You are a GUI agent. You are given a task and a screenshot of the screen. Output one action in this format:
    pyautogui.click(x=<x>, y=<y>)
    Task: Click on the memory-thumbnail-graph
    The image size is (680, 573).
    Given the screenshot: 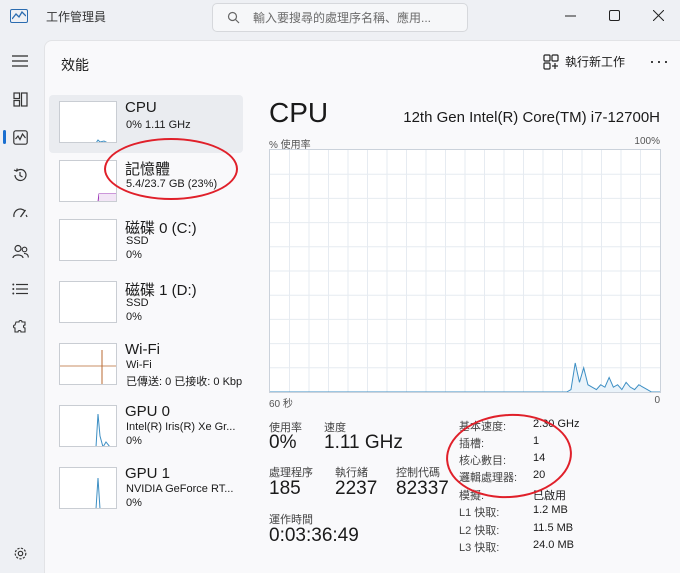 What is the action you would take?
    pyautogui.click(x=88, y=181)
    